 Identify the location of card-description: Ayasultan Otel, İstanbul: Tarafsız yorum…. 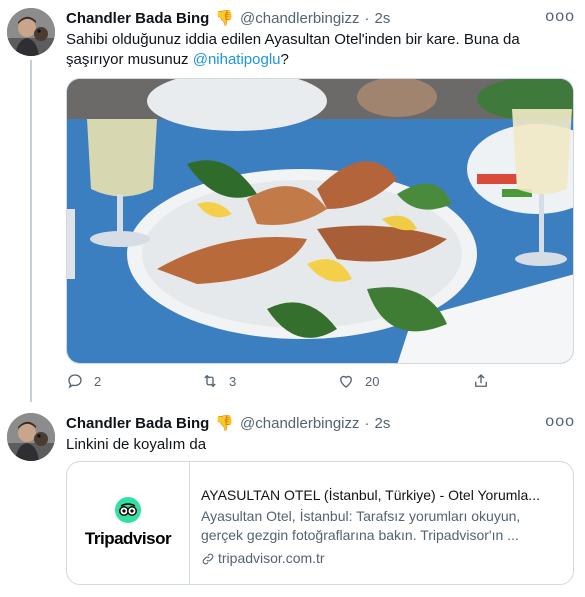
(361, 525).